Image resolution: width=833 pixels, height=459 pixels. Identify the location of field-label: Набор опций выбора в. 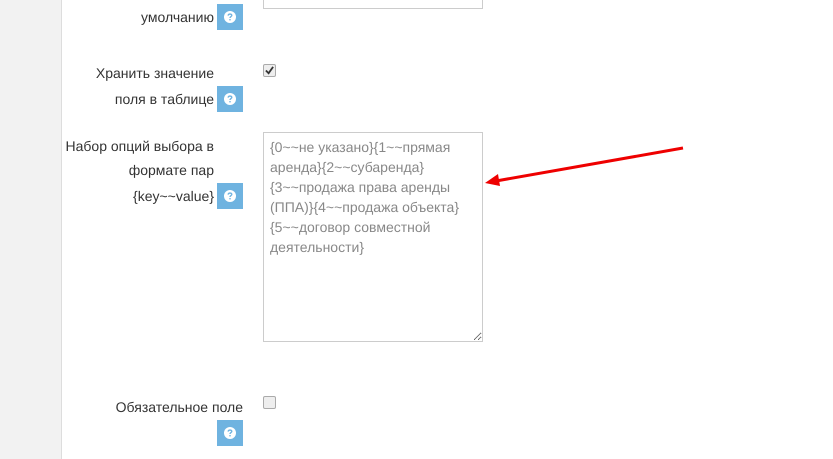
(140, 146).